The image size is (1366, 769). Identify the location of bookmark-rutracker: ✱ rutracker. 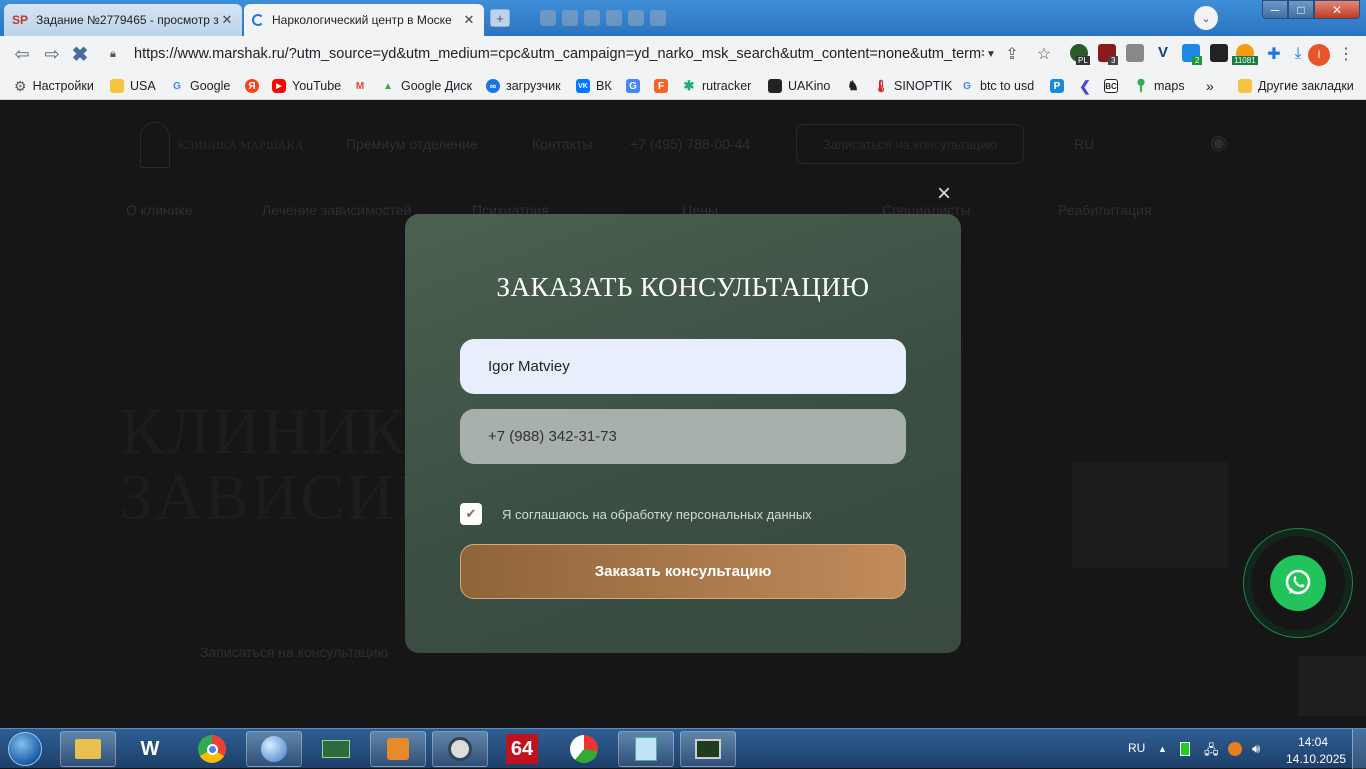
(717, 86).